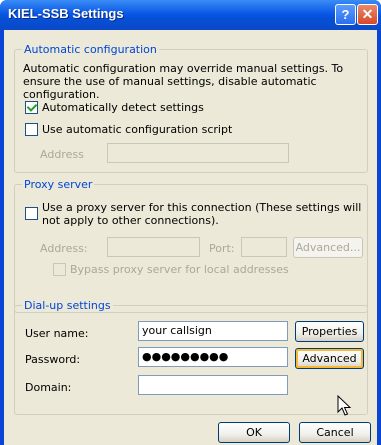 This screenshot has width=381, height=445. Describe the element at coordinates (137, 129) in the screenshot. I see `config-script-label: Use automatic configuration script` at that location.